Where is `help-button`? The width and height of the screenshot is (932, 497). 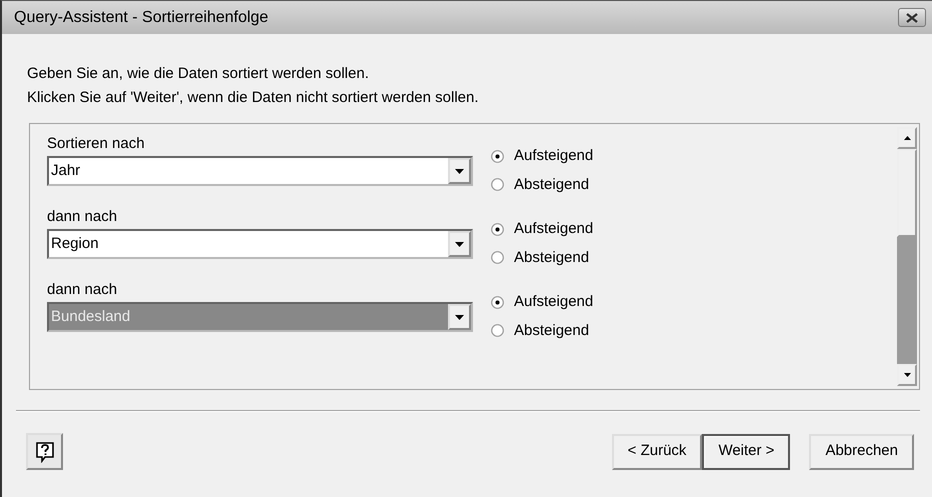 help-button is located at coordinates (44, 451).